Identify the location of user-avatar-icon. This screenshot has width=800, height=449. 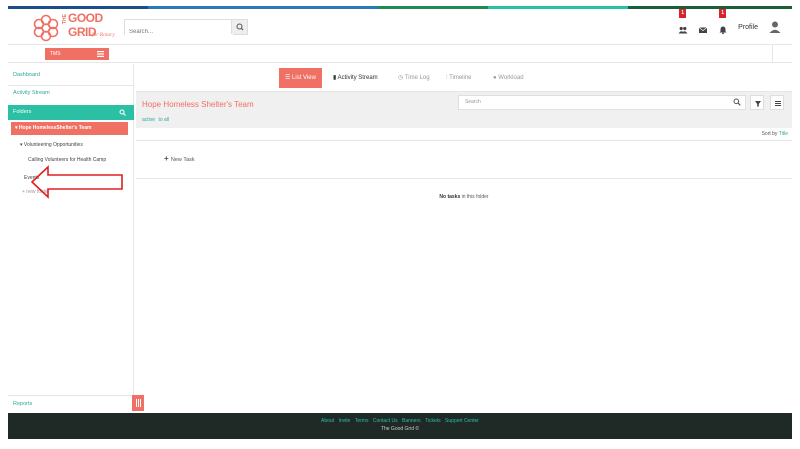
(775, 27).